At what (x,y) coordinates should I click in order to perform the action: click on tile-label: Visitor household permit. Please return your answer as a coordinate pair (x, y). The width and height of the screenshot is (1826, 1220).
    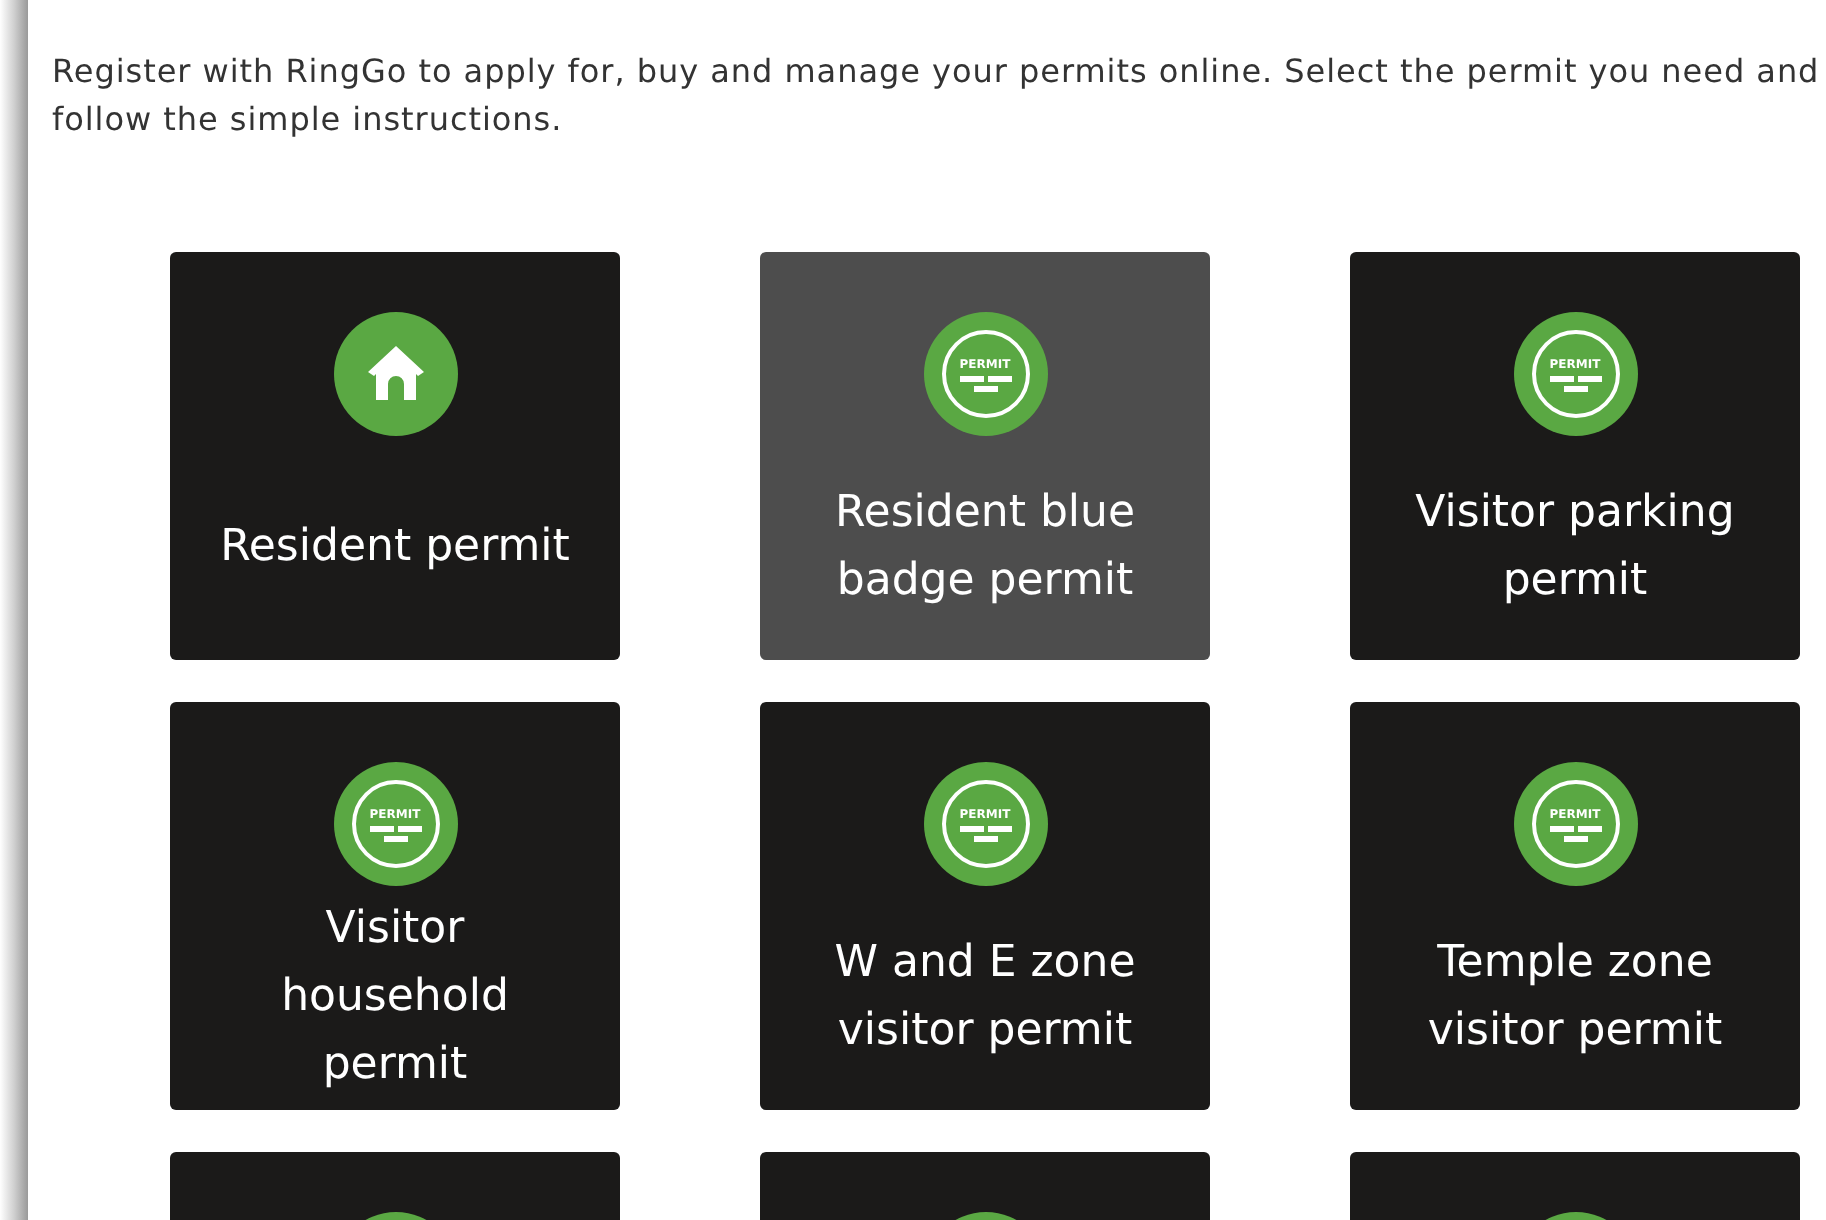
    Looking at the image, I should click on (395, 998).